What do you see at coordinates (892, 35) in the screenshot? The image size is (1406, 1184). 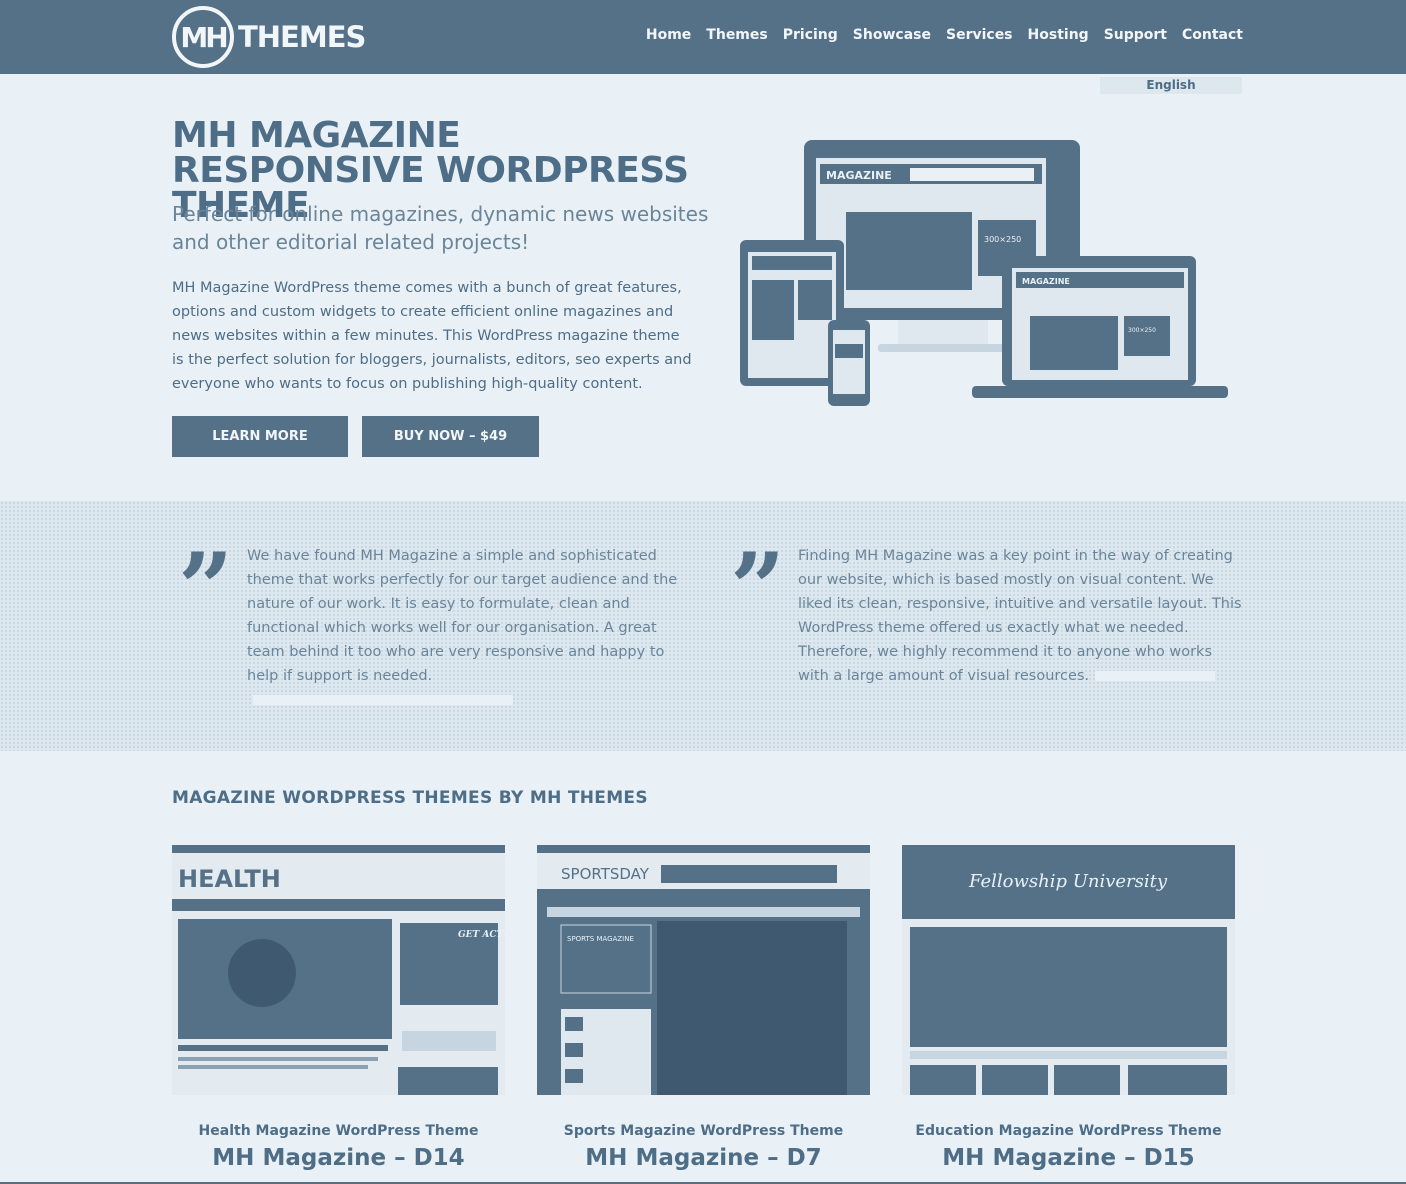 I see `nav-showcase: Showcase` at bounding box center [892, 35].